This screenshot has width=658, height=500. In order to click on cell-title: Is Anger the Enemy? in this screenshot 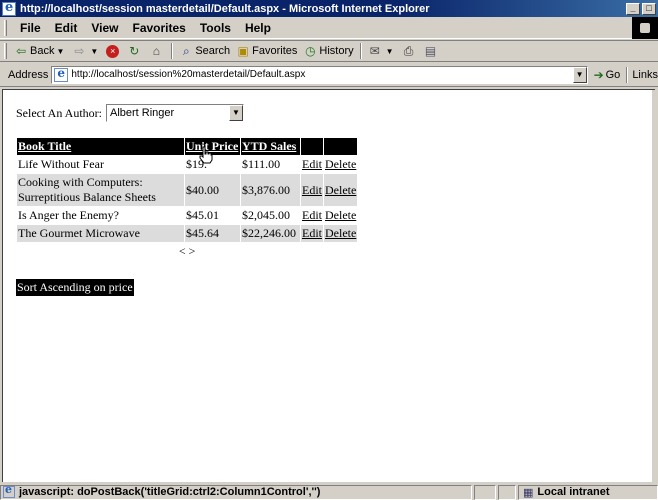, I will do `click(100, 215)`.